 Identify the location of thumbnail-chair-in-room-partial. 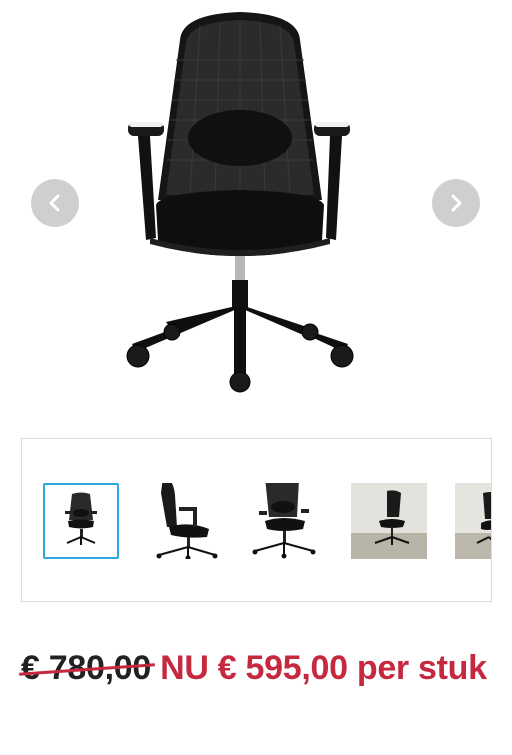
(473, 521).